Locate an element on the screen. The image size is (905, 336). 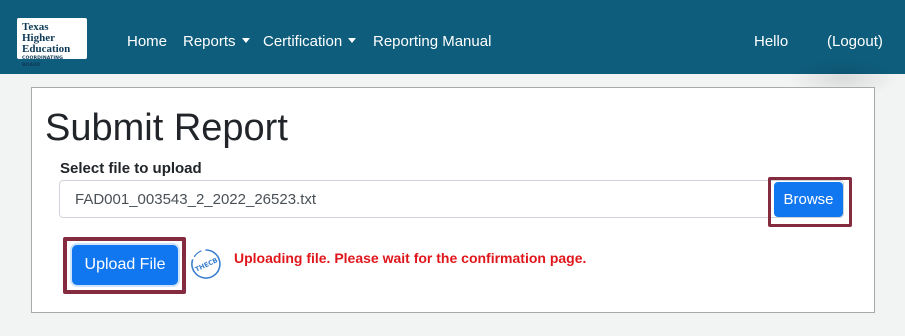
greeting-text: Hello is located at coordinates (771, 41).